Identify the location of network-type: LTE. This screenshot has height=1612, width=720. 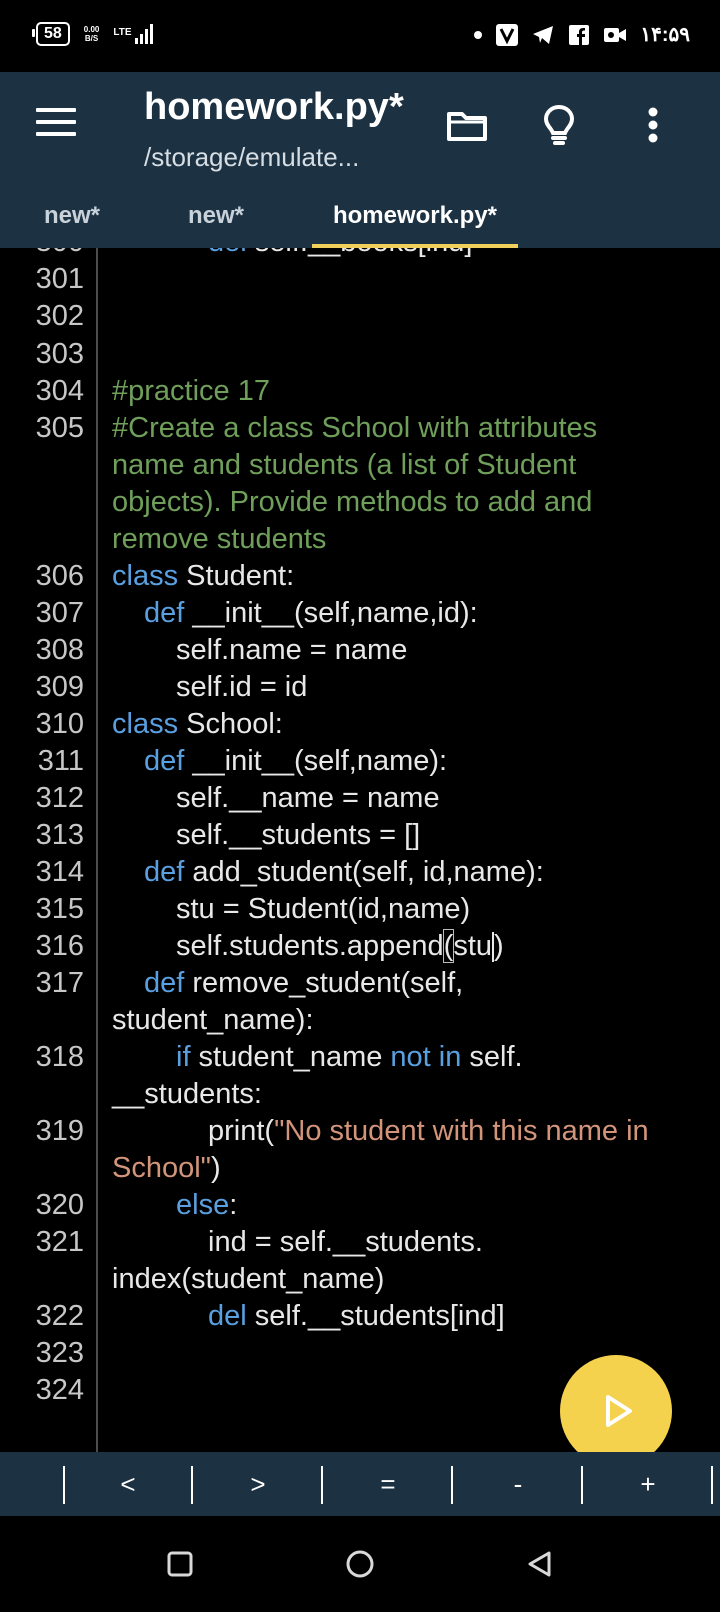
(122, 32).